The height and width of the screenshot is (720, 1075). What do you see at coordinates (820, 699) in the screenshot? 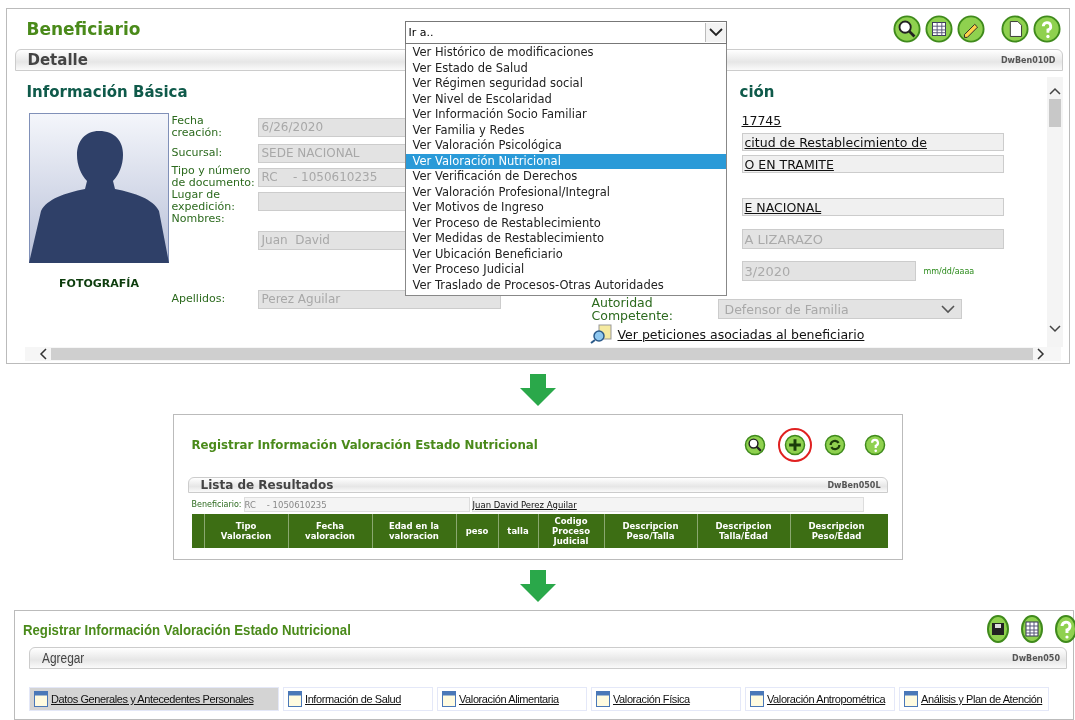
I see `tab: Valoración Antropométrica` at bounding box center [820, 699].